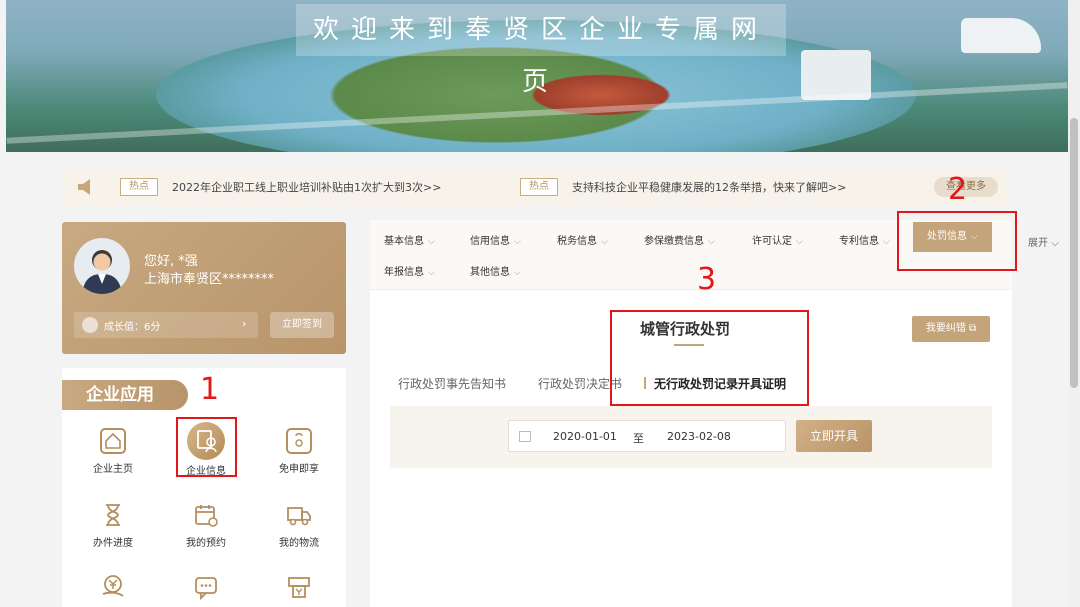 The width and height of the screenshot is (1080, 607). I want to click on tab-license: 许可认定 ⌵, so click(777, 239).